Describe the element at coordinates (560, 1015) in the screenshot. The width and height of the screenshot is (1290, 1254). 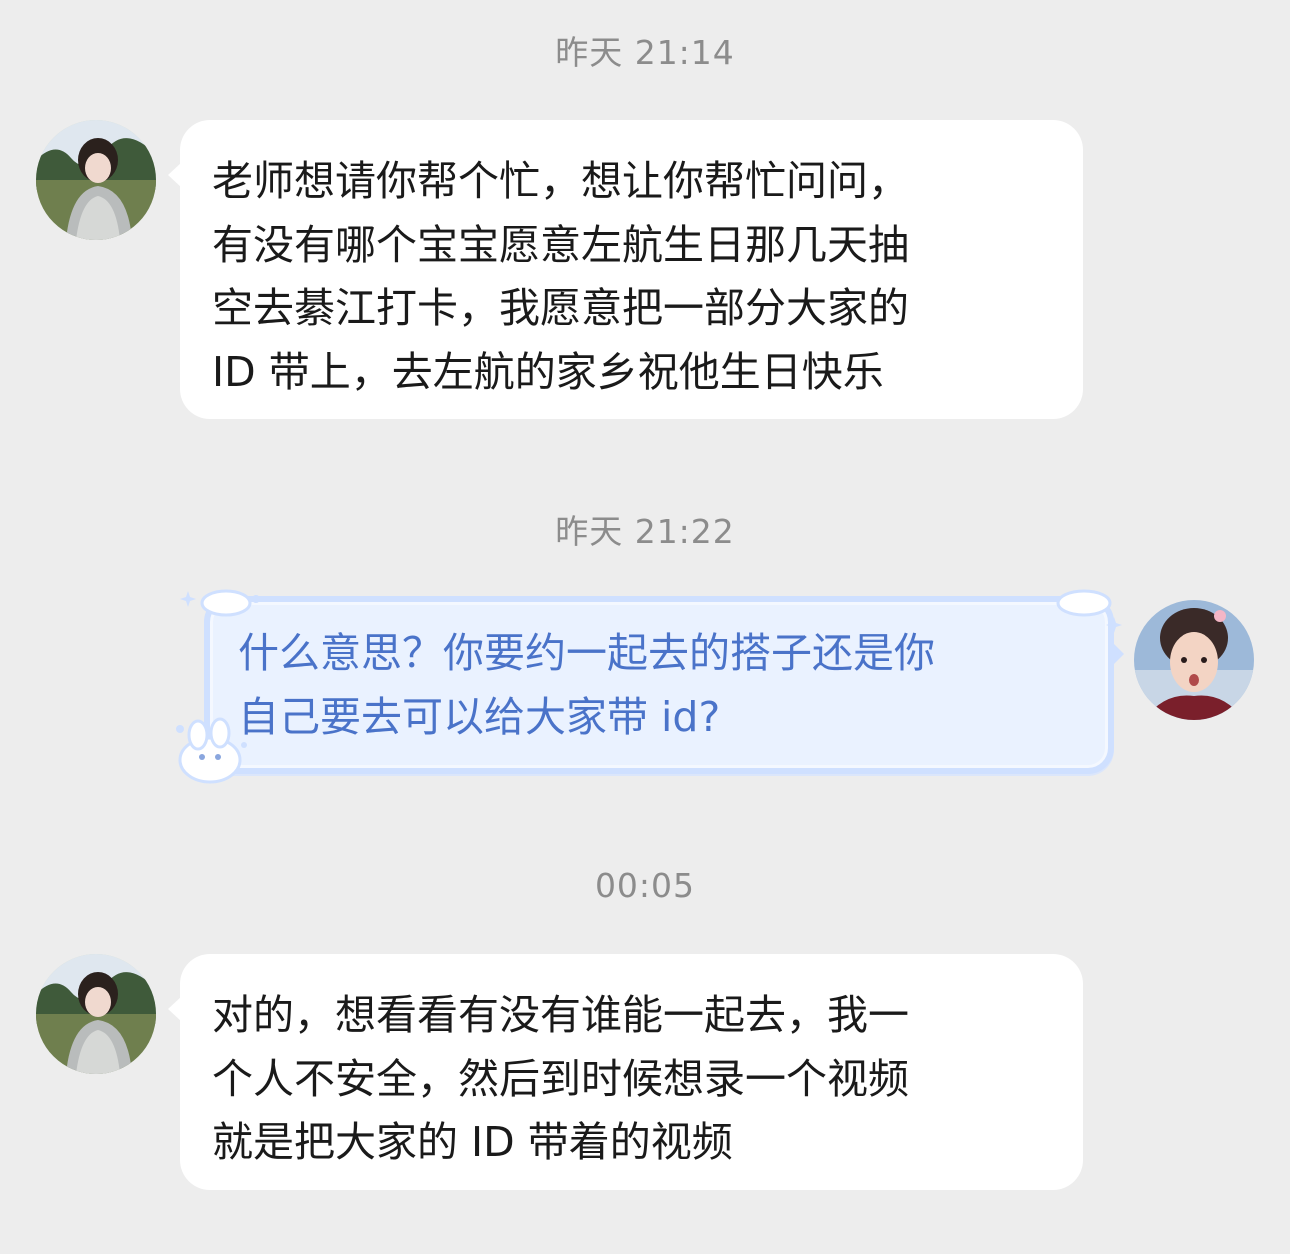
I see `message-text-line: 对的，想看看有没有谁能一起去，我一` at that location.